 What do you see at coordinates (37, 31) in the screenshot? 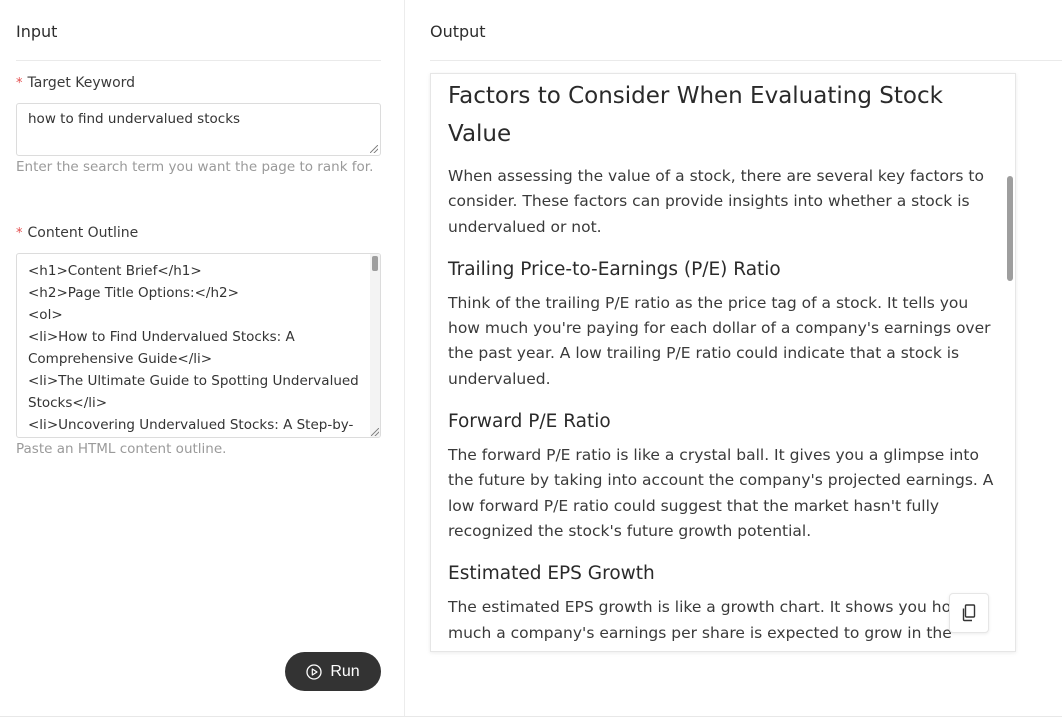
I see `input-heading: Input` at bounding box center [37, 31].